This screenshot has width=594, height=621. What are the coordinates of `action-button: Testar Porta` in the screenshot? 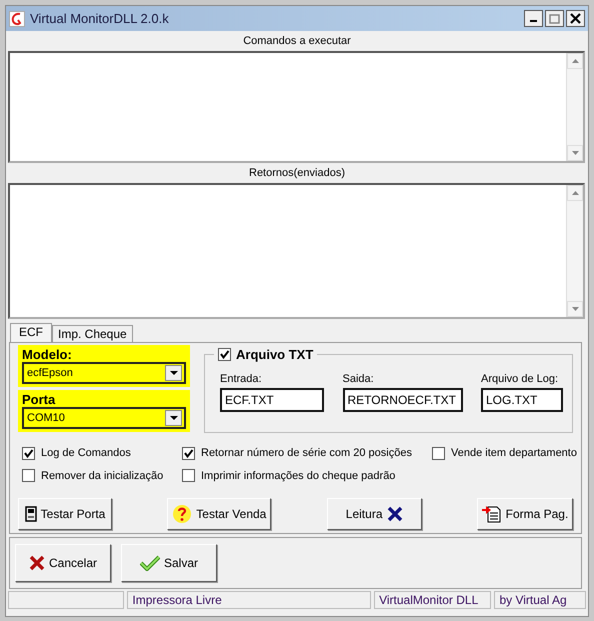 It's located at (65, 514).